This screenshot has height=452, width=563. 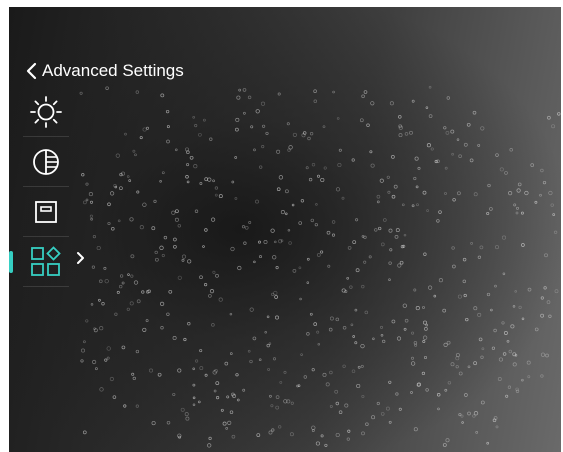 What do you see at coordinates (46, 212) in the screenshot?
I see `menu-item-frame` at bounding box center [46, 212].